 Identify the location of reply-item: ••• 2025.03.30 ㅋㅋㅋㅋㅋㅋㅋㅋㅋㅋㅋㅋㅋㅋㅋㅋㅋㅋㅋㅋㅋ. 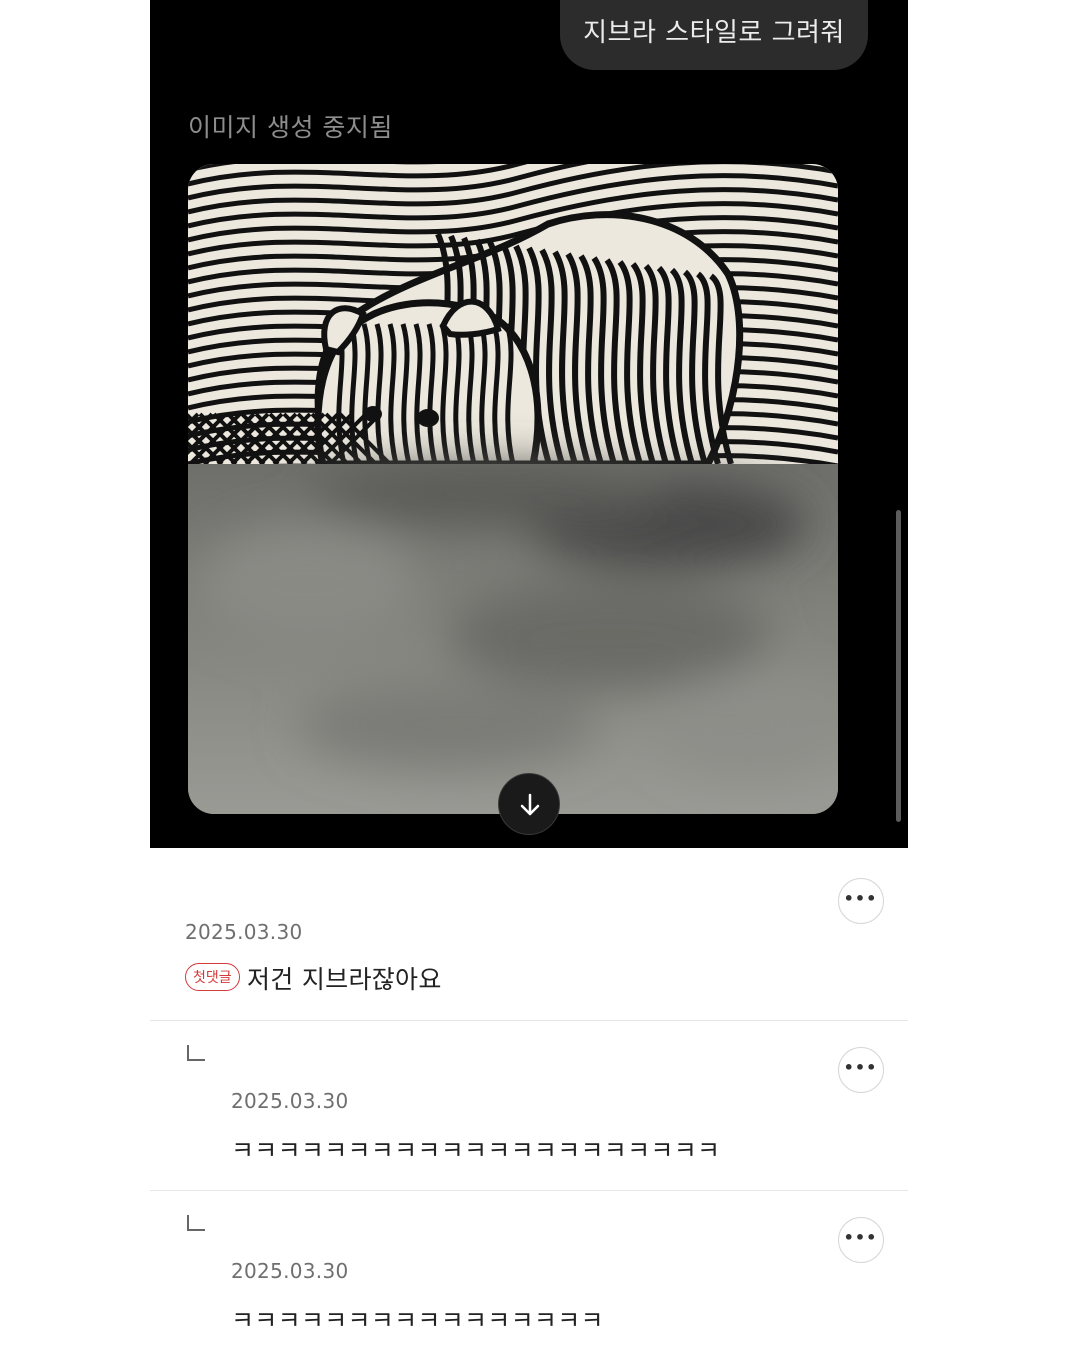
(529, 1105).